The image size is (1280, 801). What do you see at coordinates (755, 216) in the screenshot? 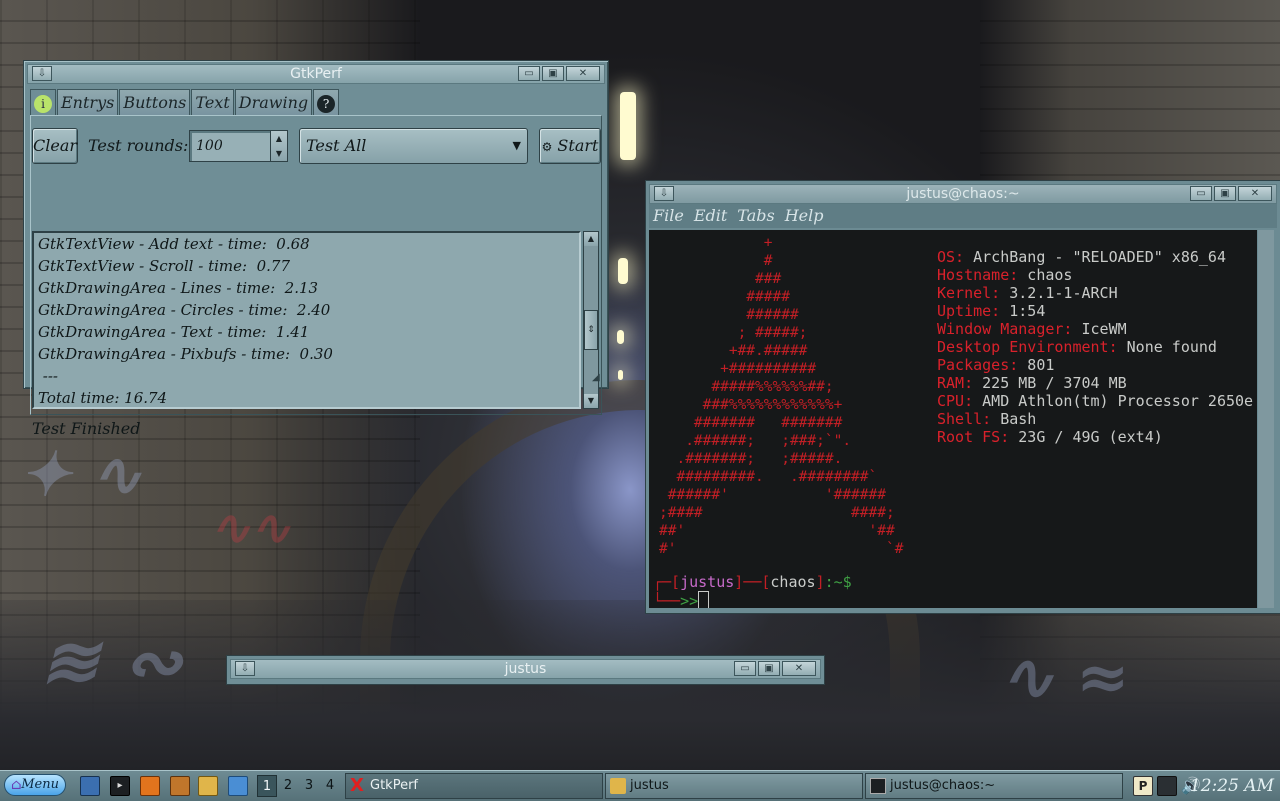
I see `menu-tabs: Tabs` at bounding box center [755, 216].